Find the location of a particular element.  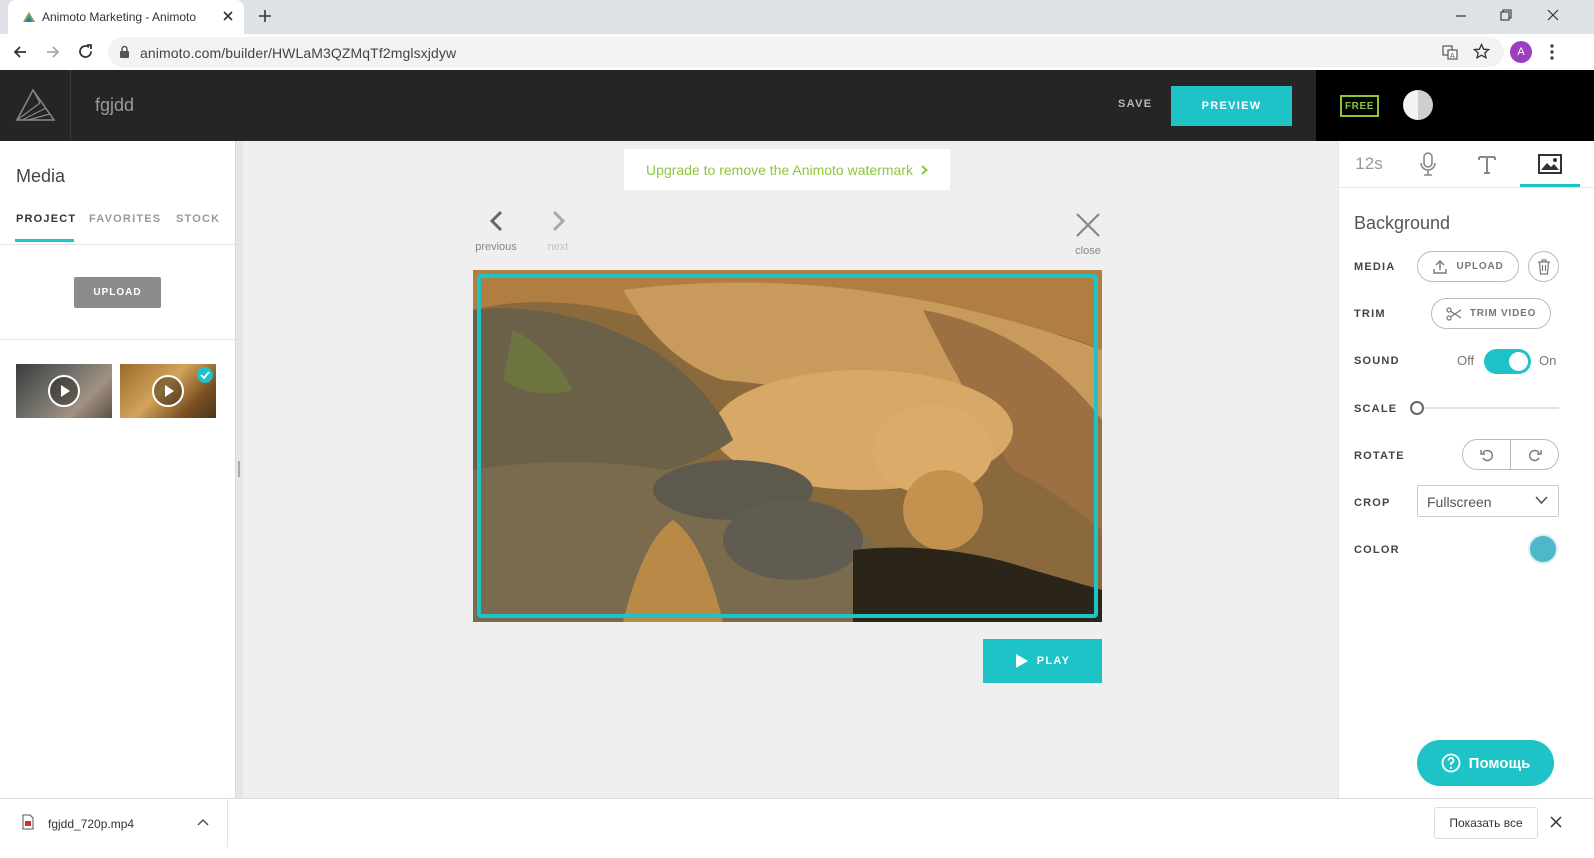

help-button: Помощь is located at coordinates (1485, 763).